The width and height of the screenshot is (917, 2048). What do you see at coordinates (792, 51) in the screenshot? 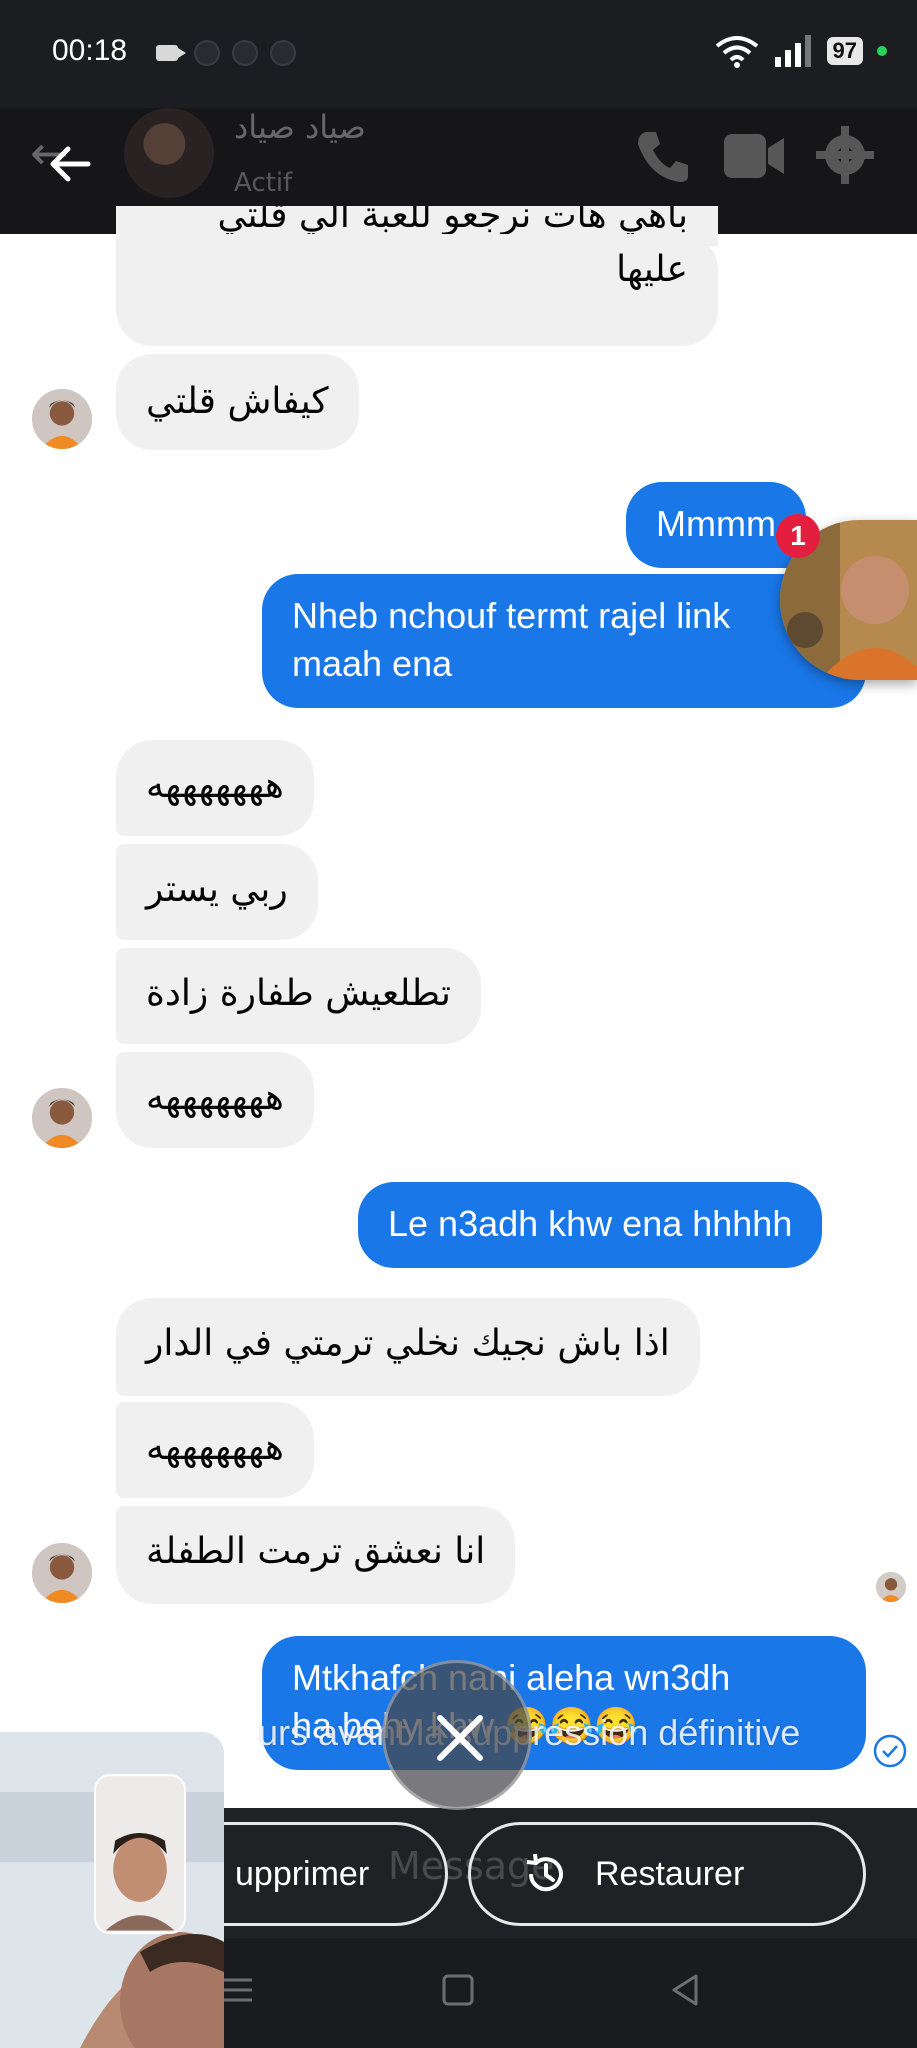
I see `signal-icon` at bounding box center [792, 51].